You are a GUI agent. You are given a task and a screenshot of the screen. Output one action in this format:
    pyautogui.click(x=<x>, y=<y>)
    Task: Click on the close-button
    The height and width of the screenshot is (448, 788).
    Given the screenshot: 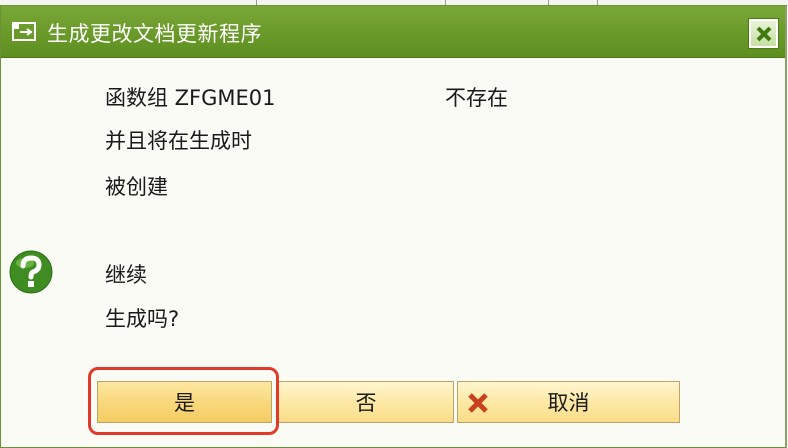 What is the action you would take?
    pyautogui.click(x=763, y=33)
    